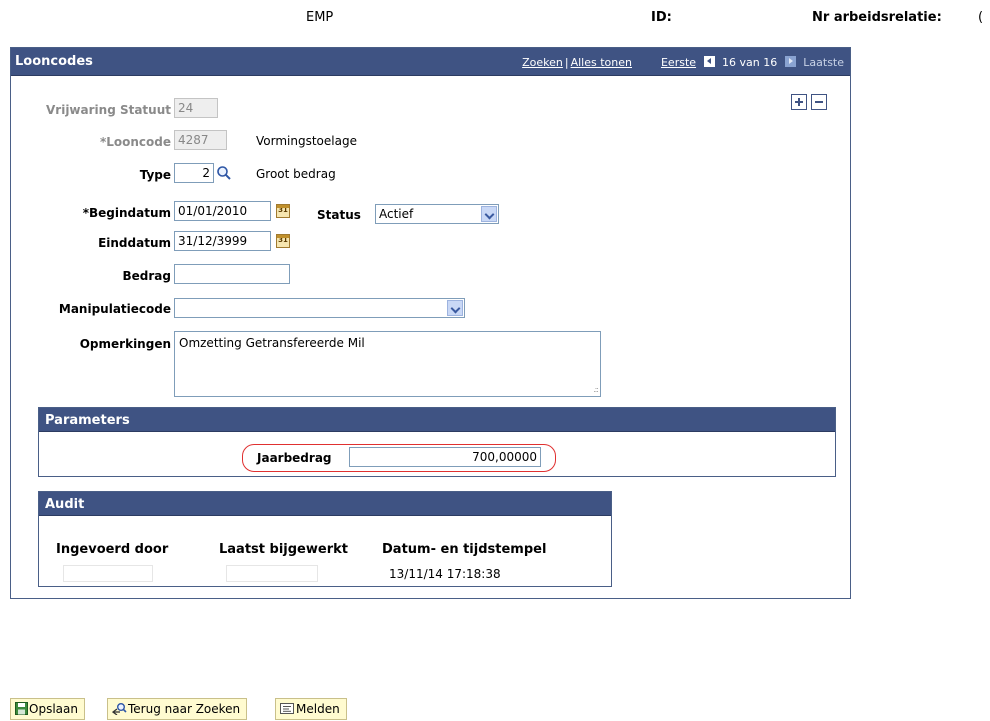 The width and height of the screenshot is (990, 721). What do you see at coordinates (53, 709) in the screenshot?
I see `opslaan-label: Opslaan` at bounding box center [53, 709].